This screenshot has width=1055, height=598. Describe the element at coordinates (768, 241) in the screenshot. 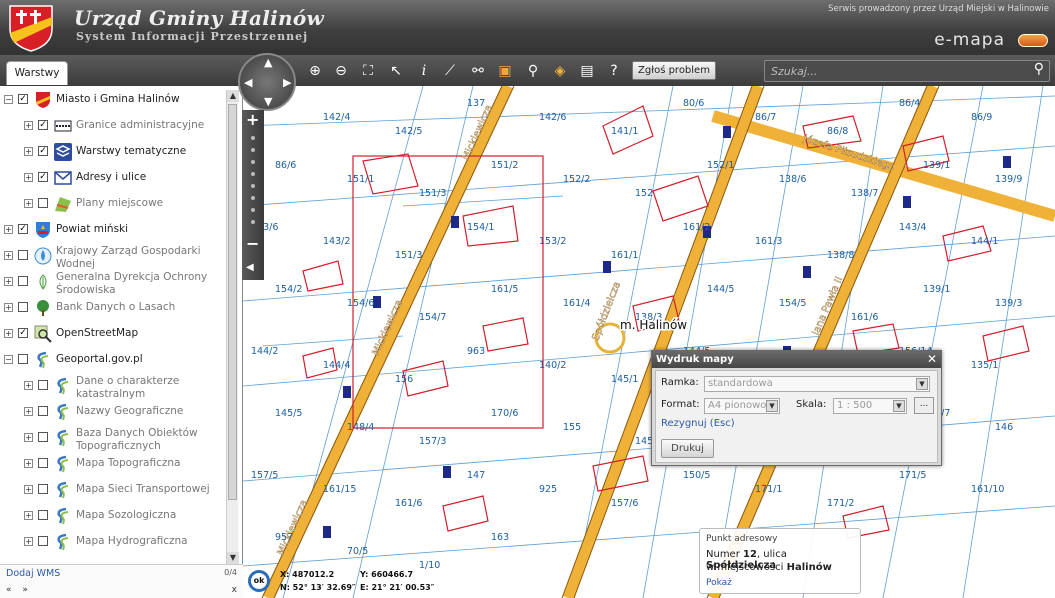

I see `parcel-label: 161/3` at that location.